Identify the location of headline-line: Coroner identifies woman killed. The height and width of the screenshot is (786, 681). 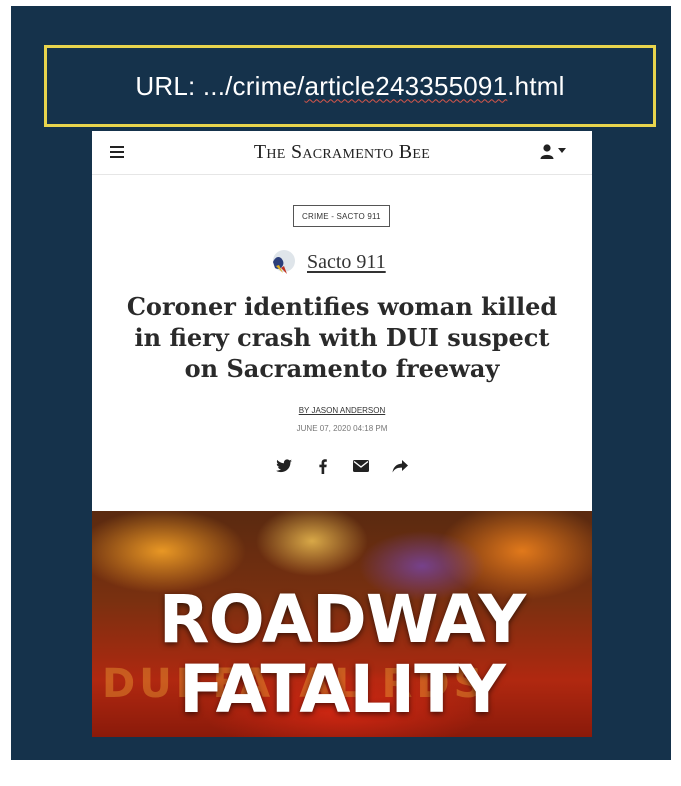
(342, 306).